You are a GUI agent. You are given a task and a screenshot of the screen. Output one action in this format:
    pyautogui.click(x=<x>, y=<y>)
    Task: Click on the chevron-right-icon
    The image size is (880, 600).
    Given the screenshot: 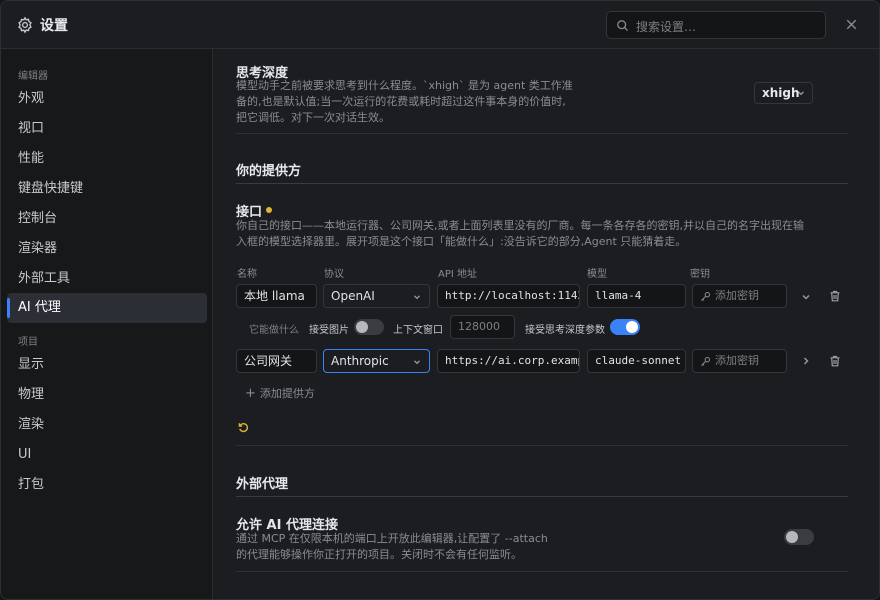 What is the action you would take?
    pyautogui.click(x=806, y=361)
    